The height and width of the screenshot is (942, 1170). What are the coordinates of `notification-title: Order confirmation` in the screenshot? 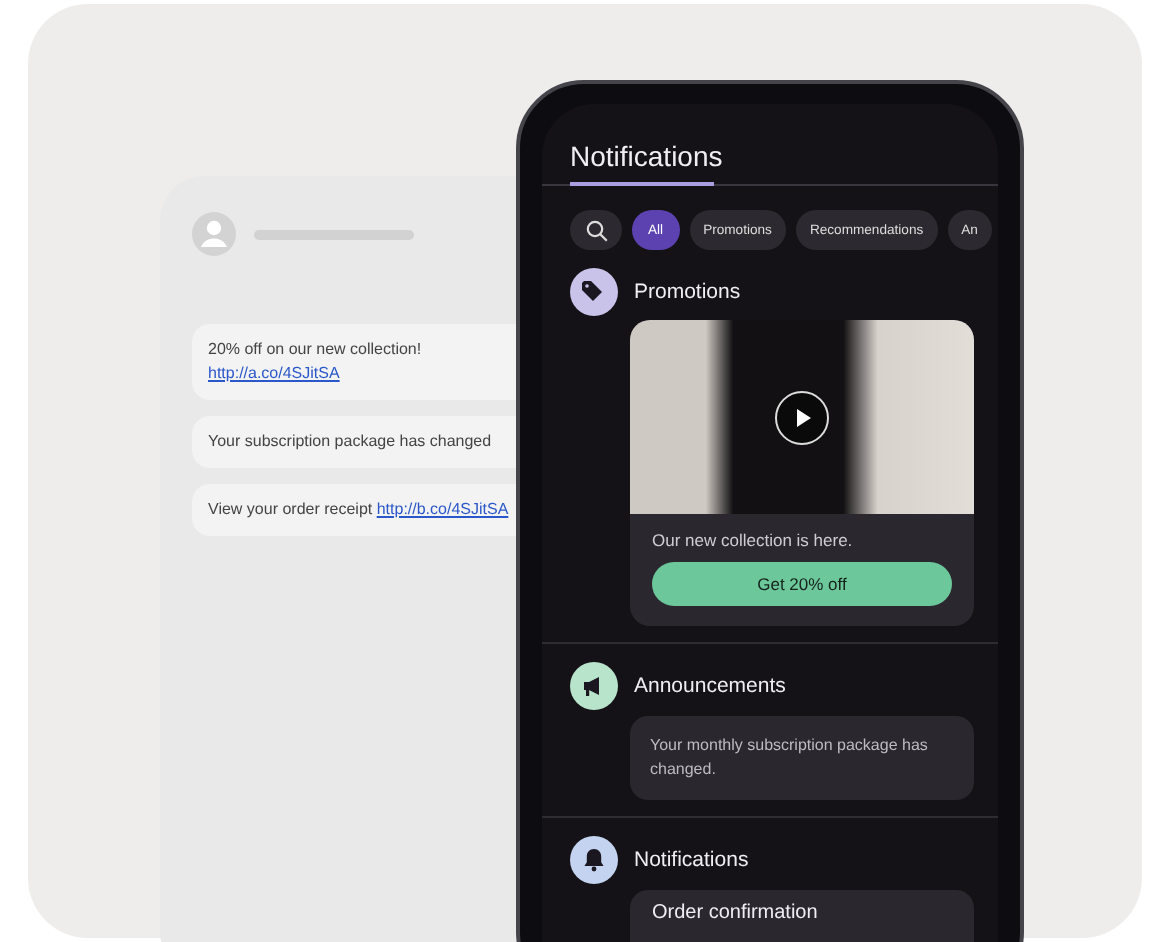 It's located at (802, 916).